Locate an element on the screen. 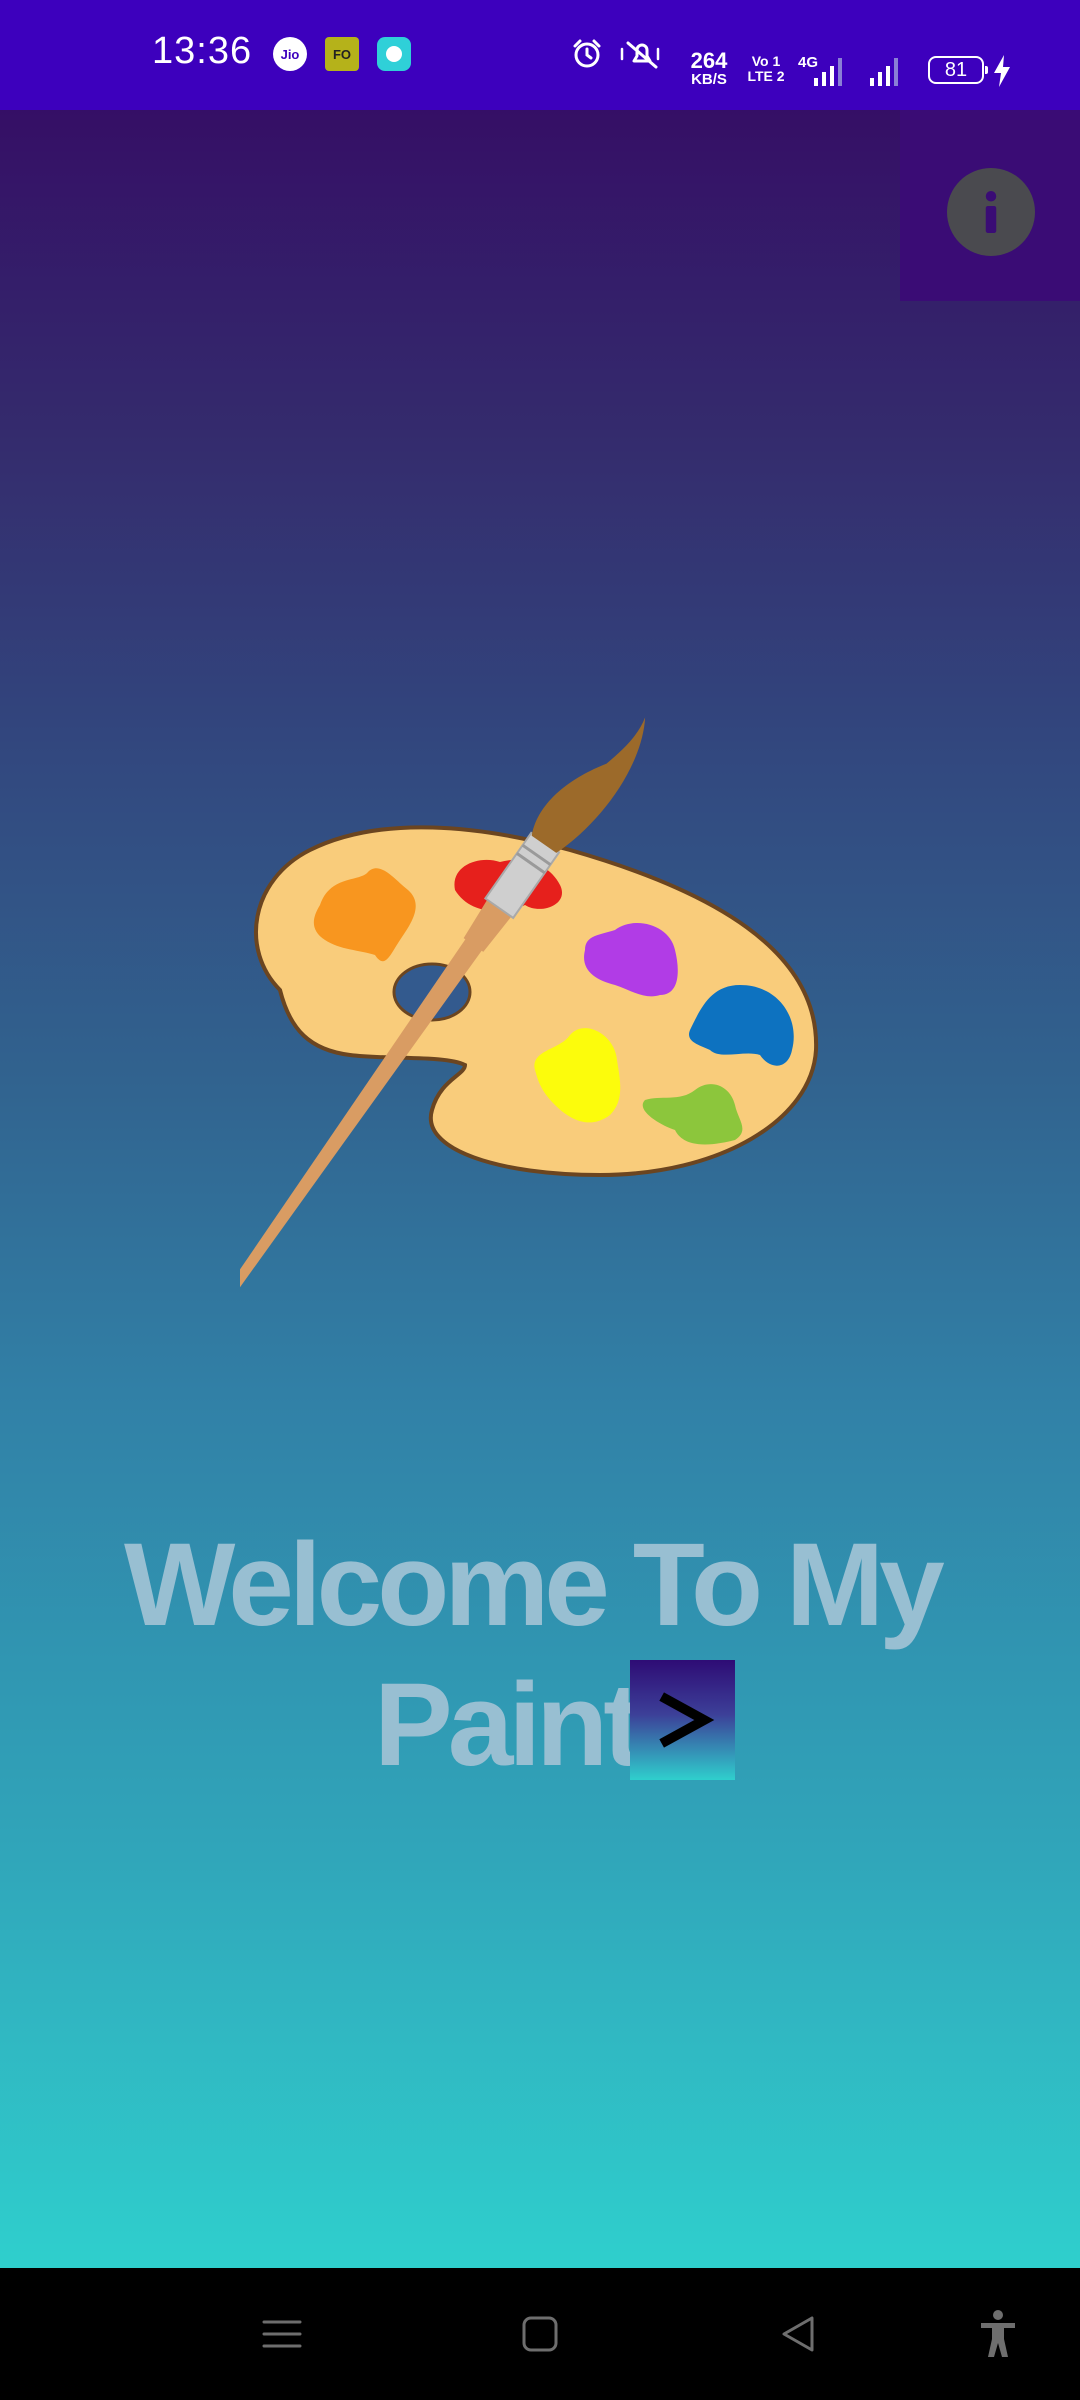 This screenshot has width=1080, height=2400. welcome-line2: Paint is located at coordinates (508, 1725).